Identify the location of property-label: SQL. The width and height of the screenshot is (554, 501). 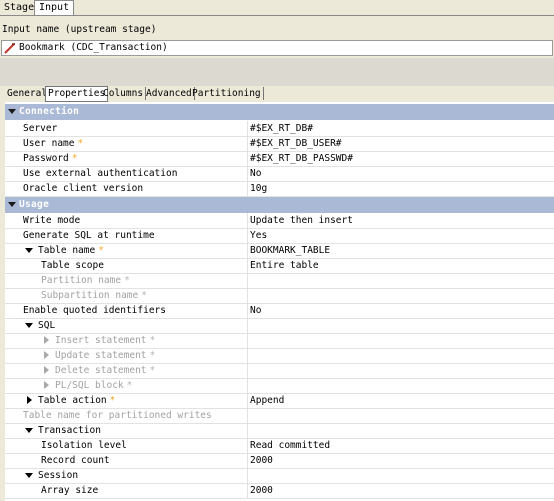
(47, 325).